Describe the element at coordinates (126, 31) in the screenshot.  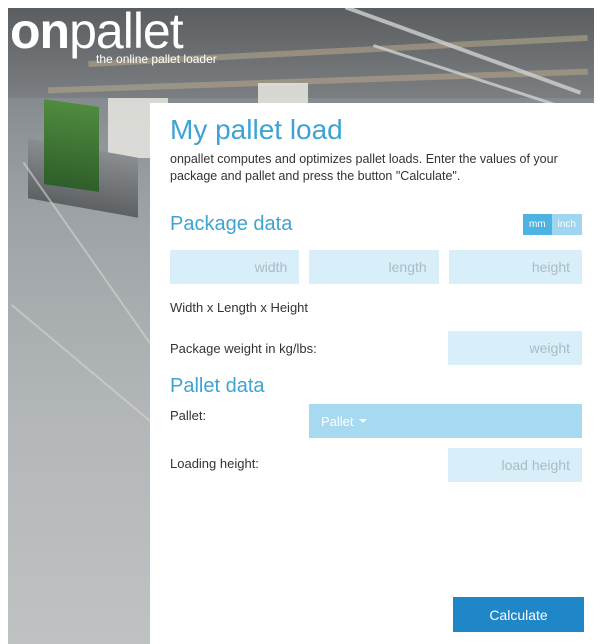
I see `logo-word-light: pallet` at that location.